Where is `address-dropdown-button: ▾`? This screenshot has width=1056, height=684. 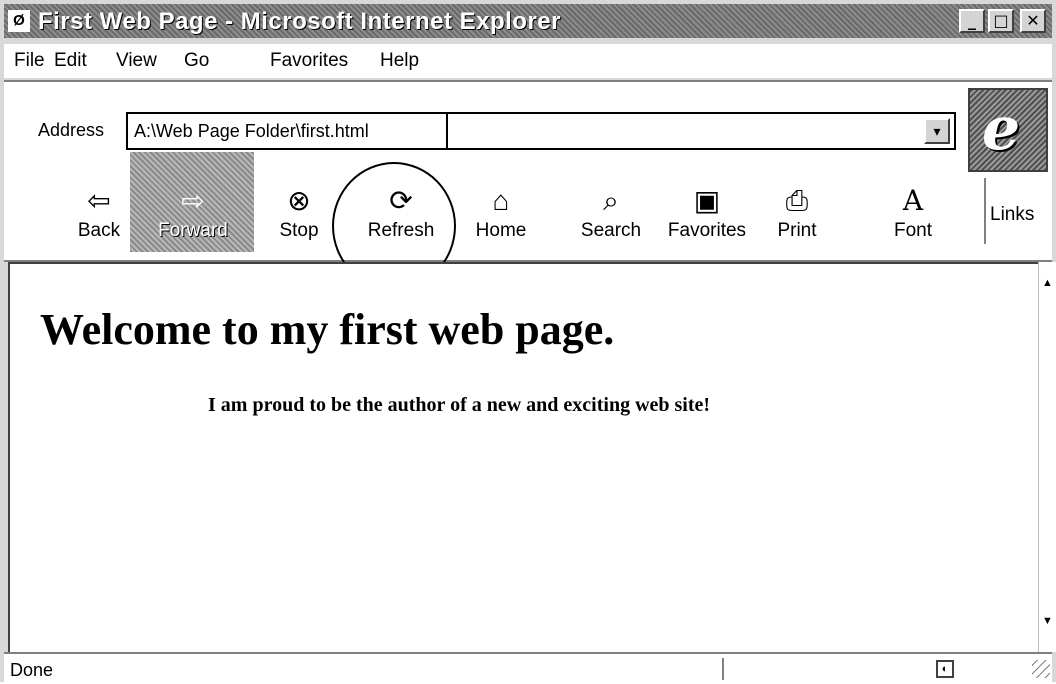 address-dropdown-button: ▾ is located at coordinates (937, 131).